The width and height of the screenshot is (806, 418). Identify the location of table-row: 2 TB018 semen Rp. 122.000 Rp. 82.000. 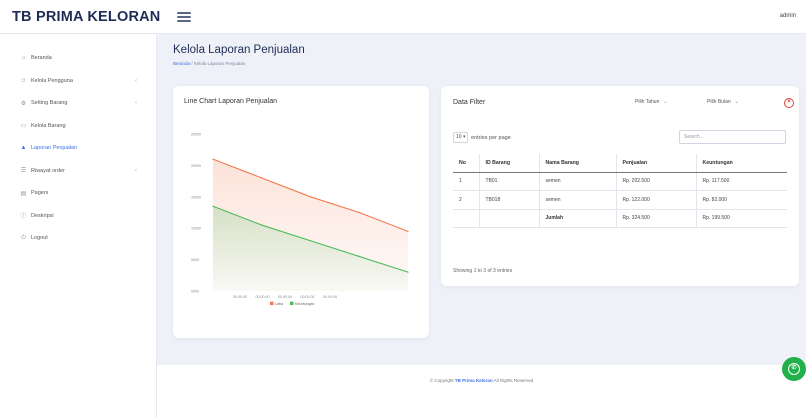
(620, 200).